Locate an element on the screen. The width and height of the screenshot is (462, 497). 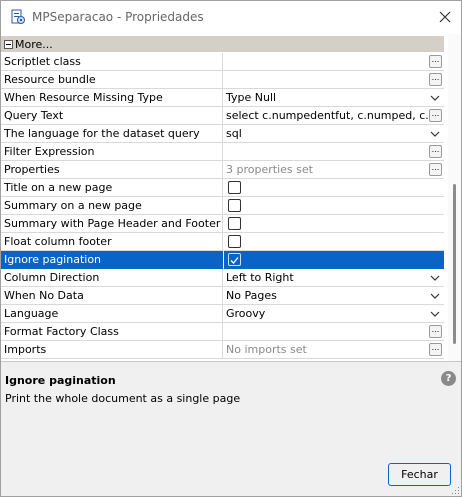
close-icon is located at coordinates (445, 17).